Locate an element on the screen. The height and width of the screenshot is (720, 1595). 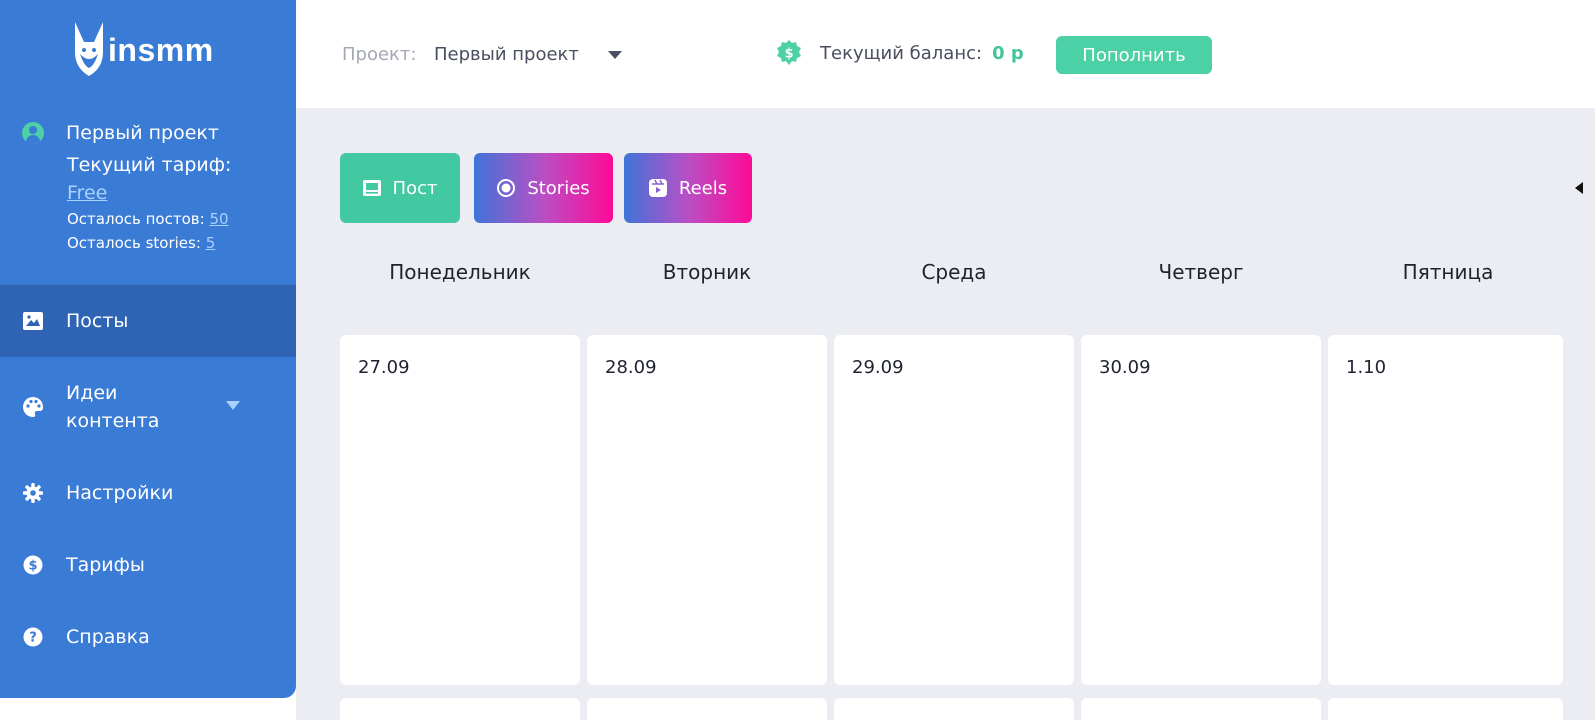
day-date: 29.09 is located at coordinates (878, 367).